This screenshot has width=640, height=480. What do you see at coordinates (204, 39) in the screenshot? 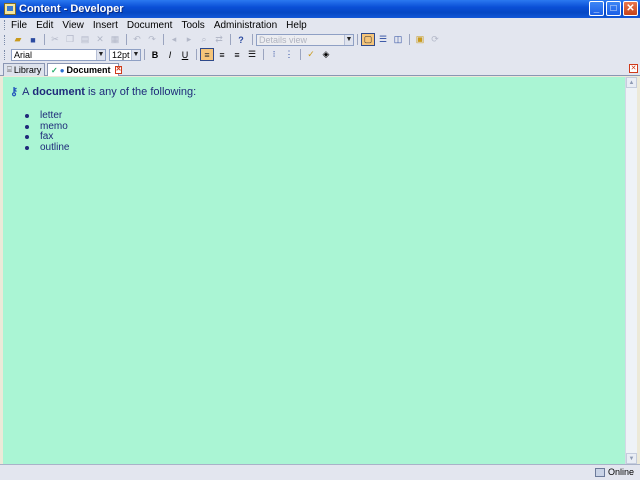
I see `find-icon: ⌕` at bounding box center [204, 39].